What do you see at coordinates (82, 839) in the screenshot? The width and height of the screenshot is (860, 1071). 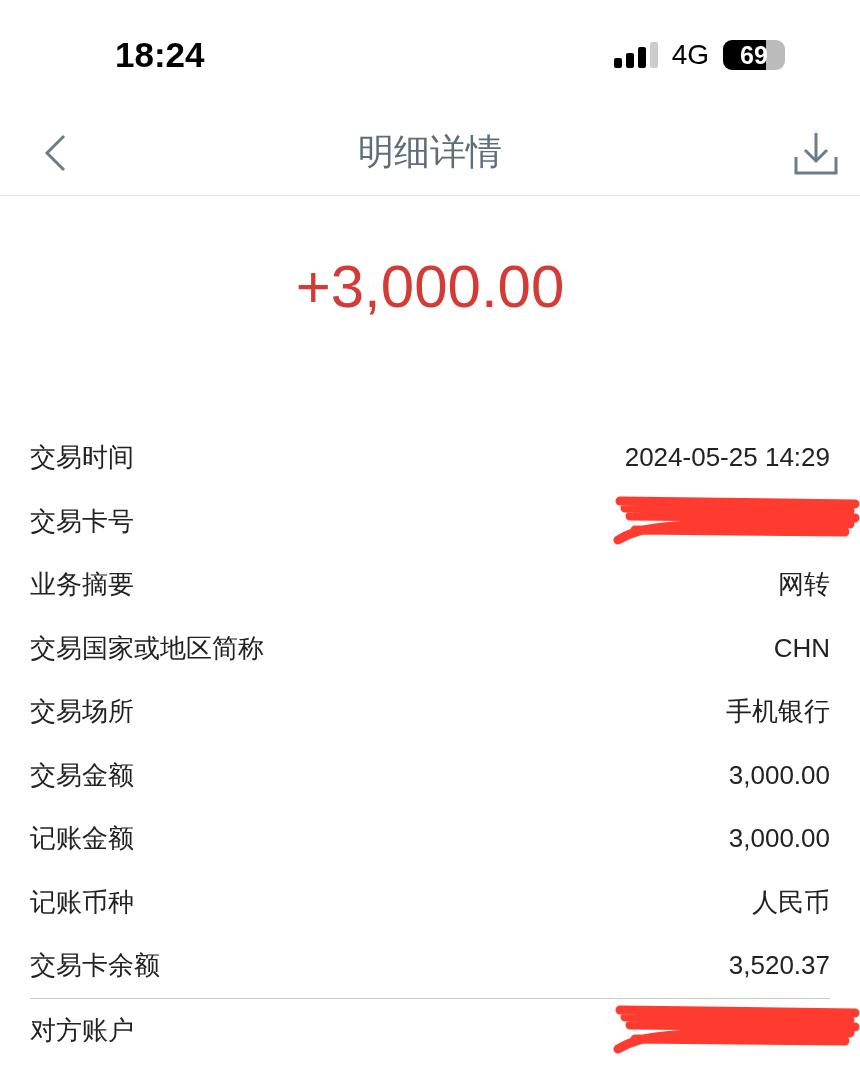 I see `field-label: 记账金额` at bounding box center [82, 839].